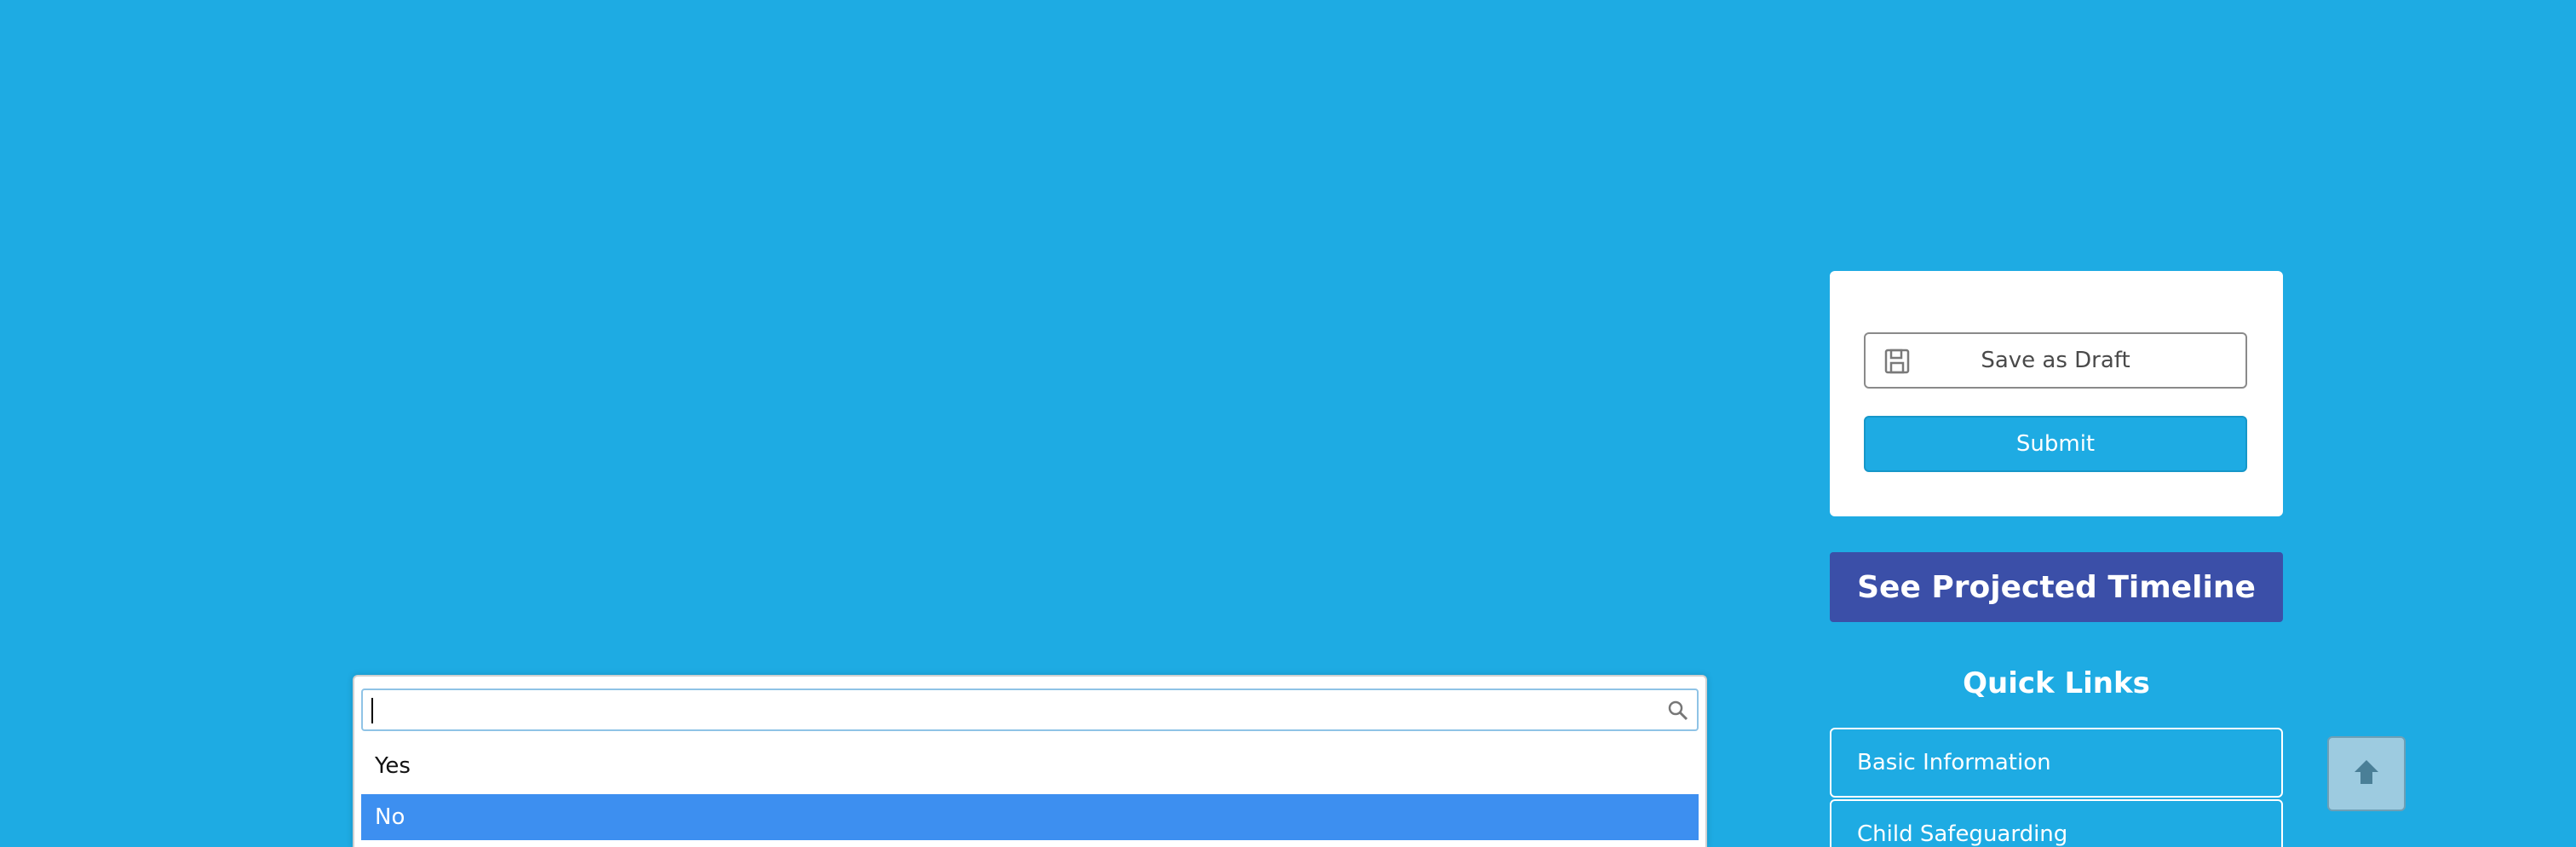 Image resolution: width=2576 pixels, height=847 pixels. Describe the element at coordinates (1897, 361) in the screenshot. I see `save-icon` at that location.